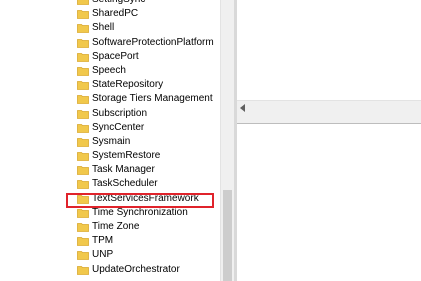 The width and height of the screenshot is (421, 281). Describe the element at coordinates (128, 85) in the screenshot. I see `tree-item-label: StateRepository` at that location.